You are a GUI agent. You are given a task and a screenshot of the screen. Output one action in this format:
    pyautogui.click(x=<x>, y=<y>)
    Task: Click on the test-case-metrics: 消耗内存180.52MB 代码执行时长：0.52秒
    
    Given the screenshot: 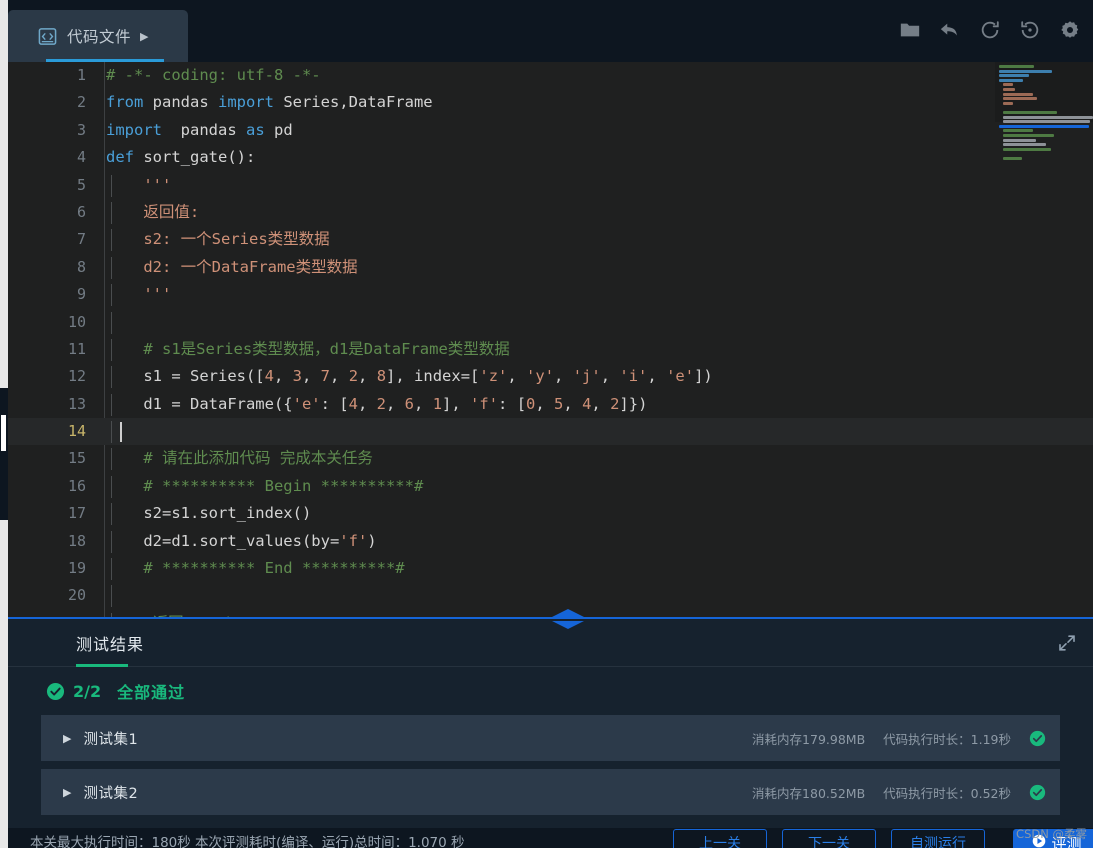 What is the action you would take?
    pyautogui.click(x=899, y=792)
    